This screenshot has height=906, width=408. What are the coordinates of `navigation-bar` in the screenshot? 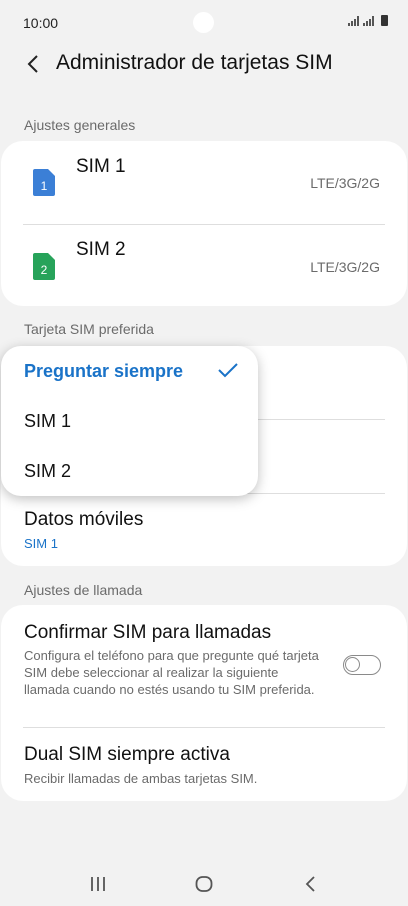 It's located at (204, 883).